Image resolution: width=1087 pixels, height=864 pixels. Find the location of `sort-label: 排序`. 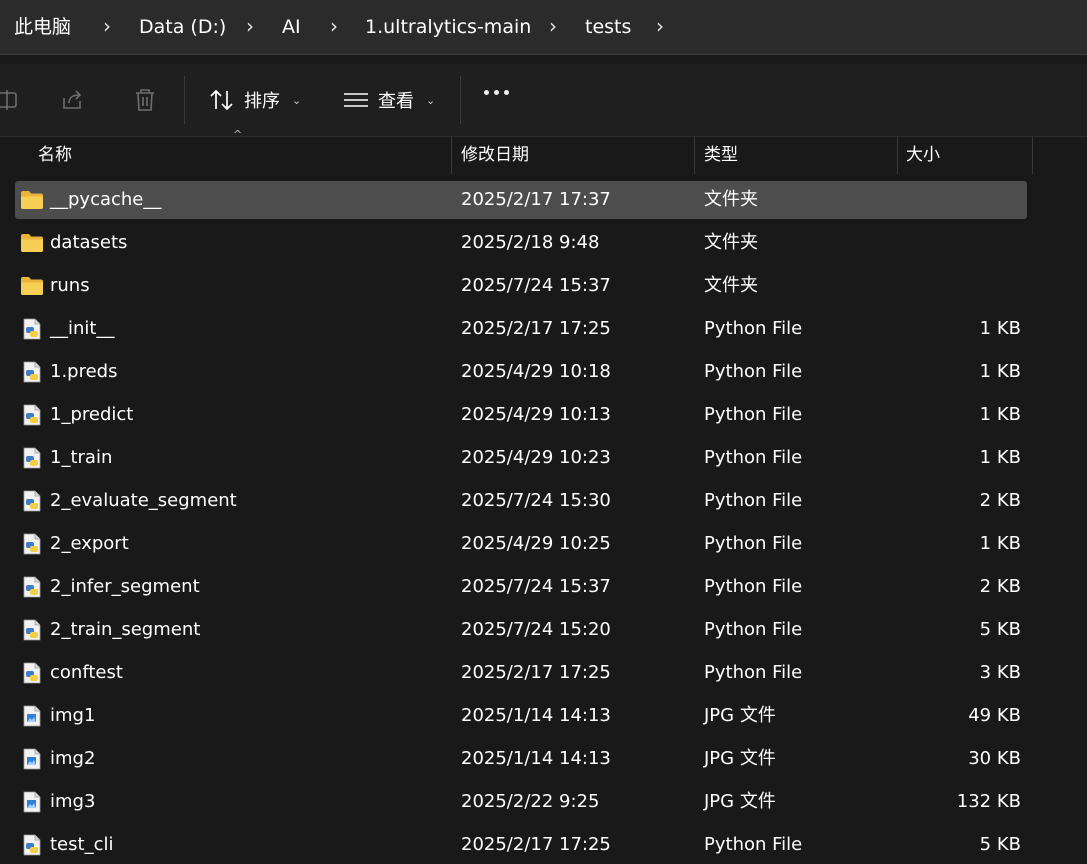

sort-label: 排序 is located at coordinates (262, 101).